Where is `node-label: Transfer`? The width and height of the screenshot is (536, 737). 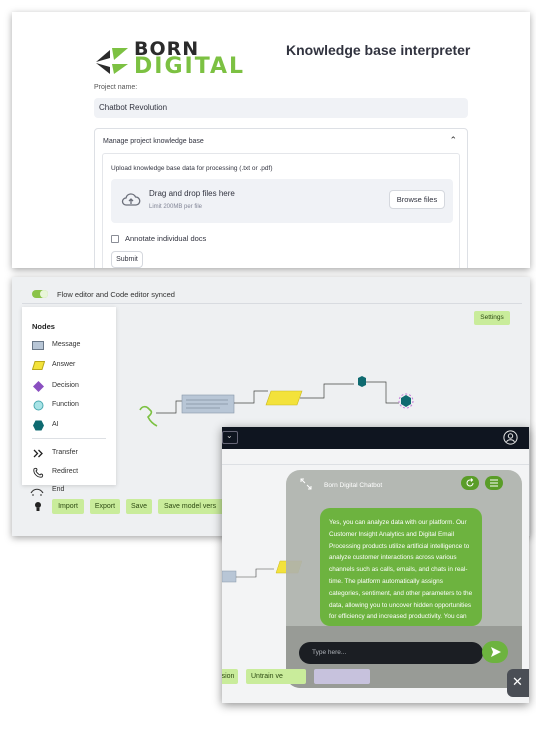 node-label: Transfer is located at coordinates (65, 452).